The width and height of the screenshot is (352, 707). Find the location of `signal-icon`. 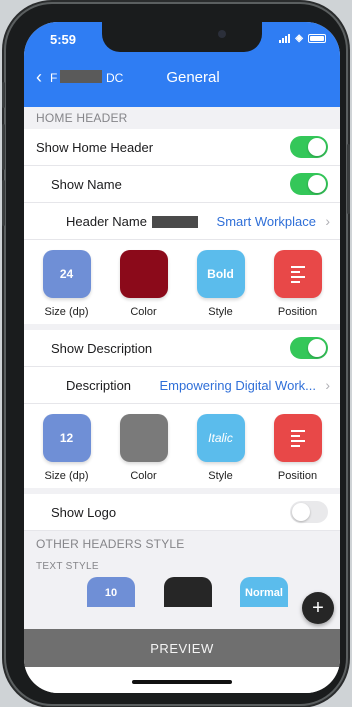

signal-icon is located at coordinates (285, 38).